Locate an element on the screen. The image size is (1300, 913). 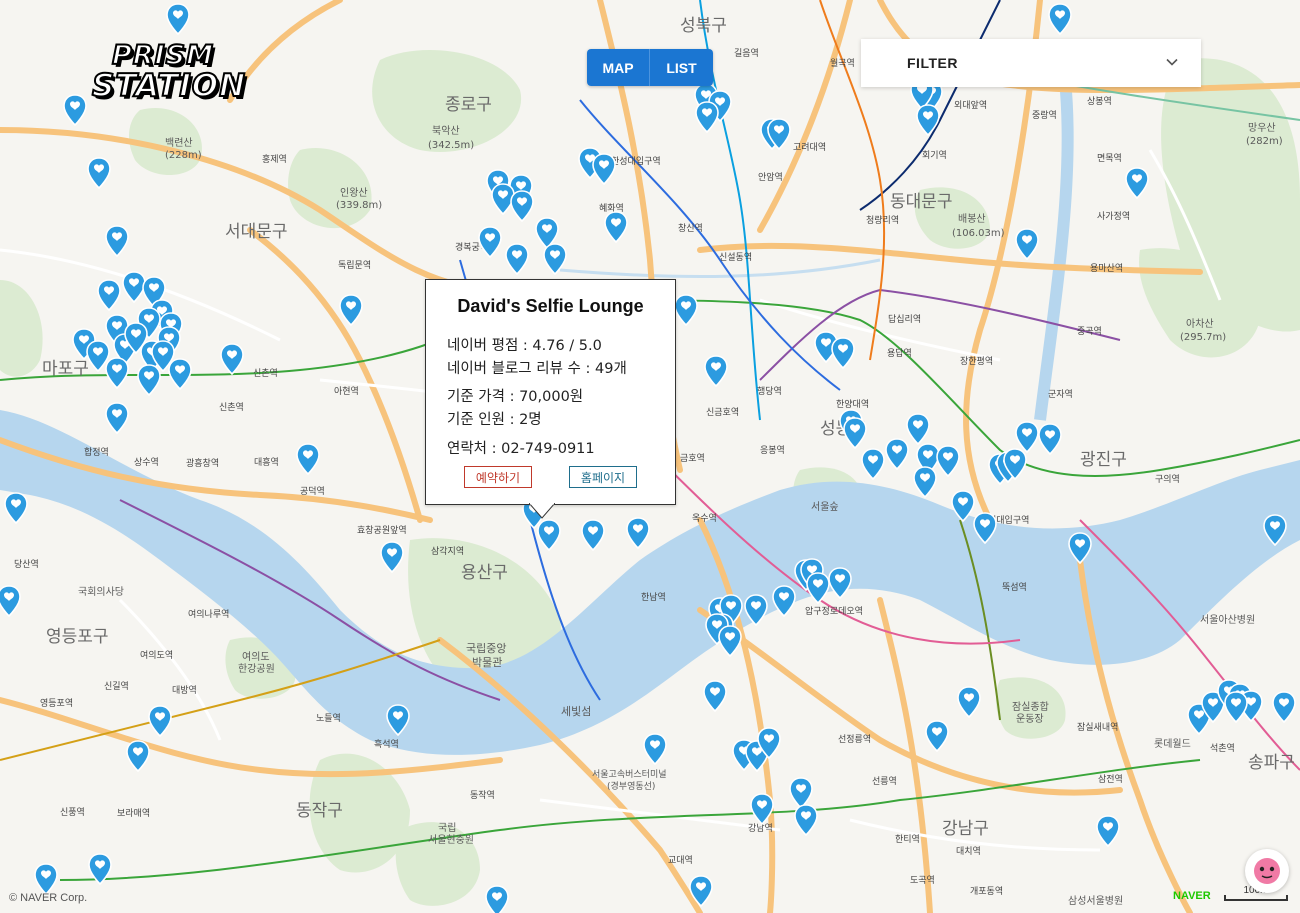
svg-text: 홍제역 is located at coordinates (274, 159).